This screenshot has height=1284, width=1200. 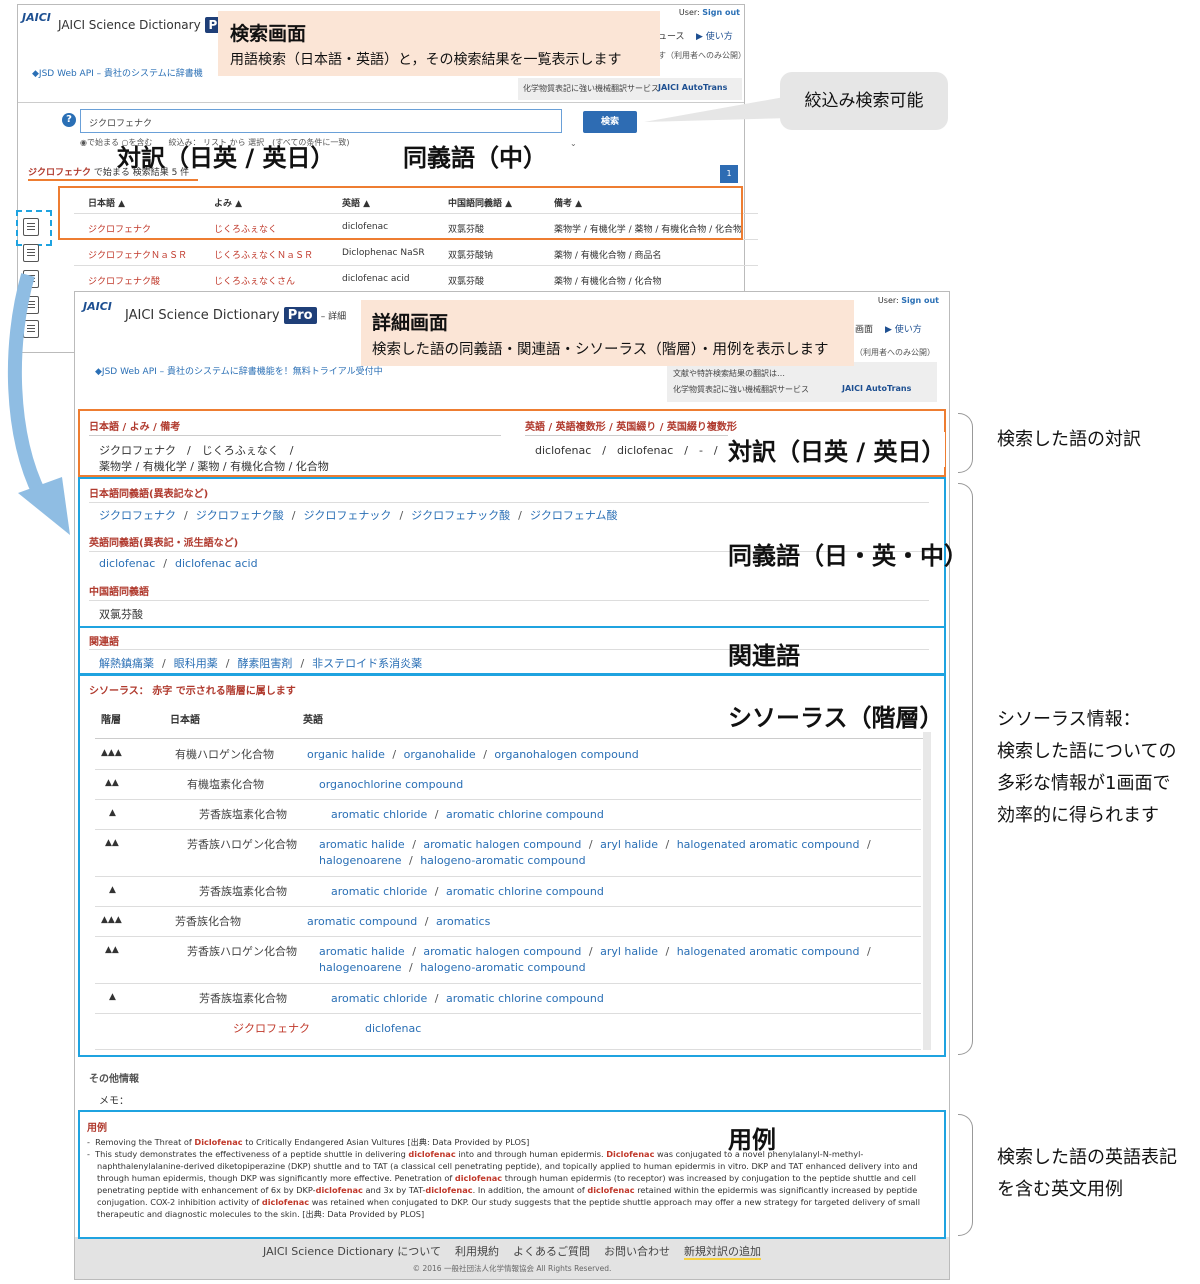 What do you see at coordinates (864, 328) in the screenshot?
I see `nav-screen: 画面` at bounding box center [864, 328].